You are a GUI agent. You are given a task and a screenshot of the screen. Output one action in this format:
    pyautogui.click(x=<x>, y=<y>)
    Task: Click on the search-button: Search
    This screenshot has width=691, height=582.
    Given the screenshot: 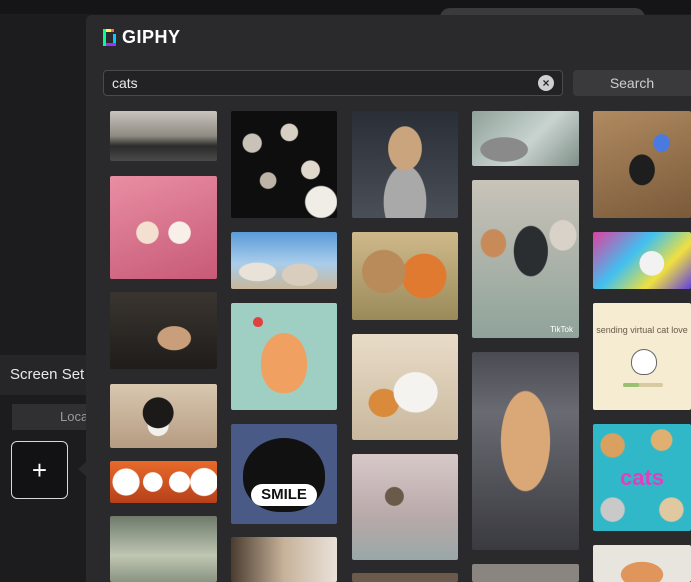 What is the action you would take?
    pyautogui.click(x=632, y=83)
    